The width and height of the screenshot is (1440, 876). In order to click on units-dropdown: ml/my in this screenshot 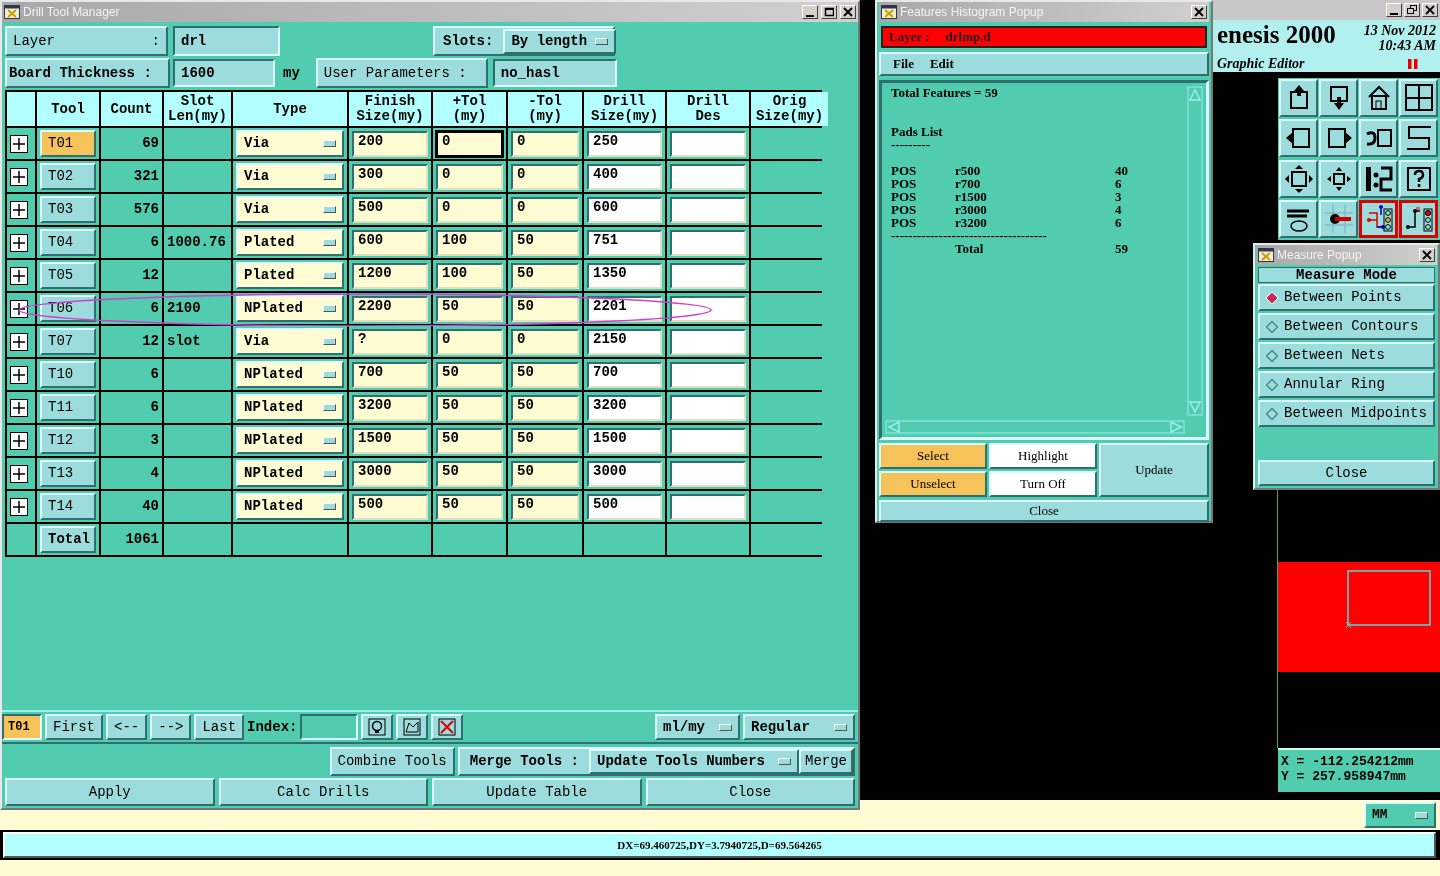, I will do `click(697, 727)`.